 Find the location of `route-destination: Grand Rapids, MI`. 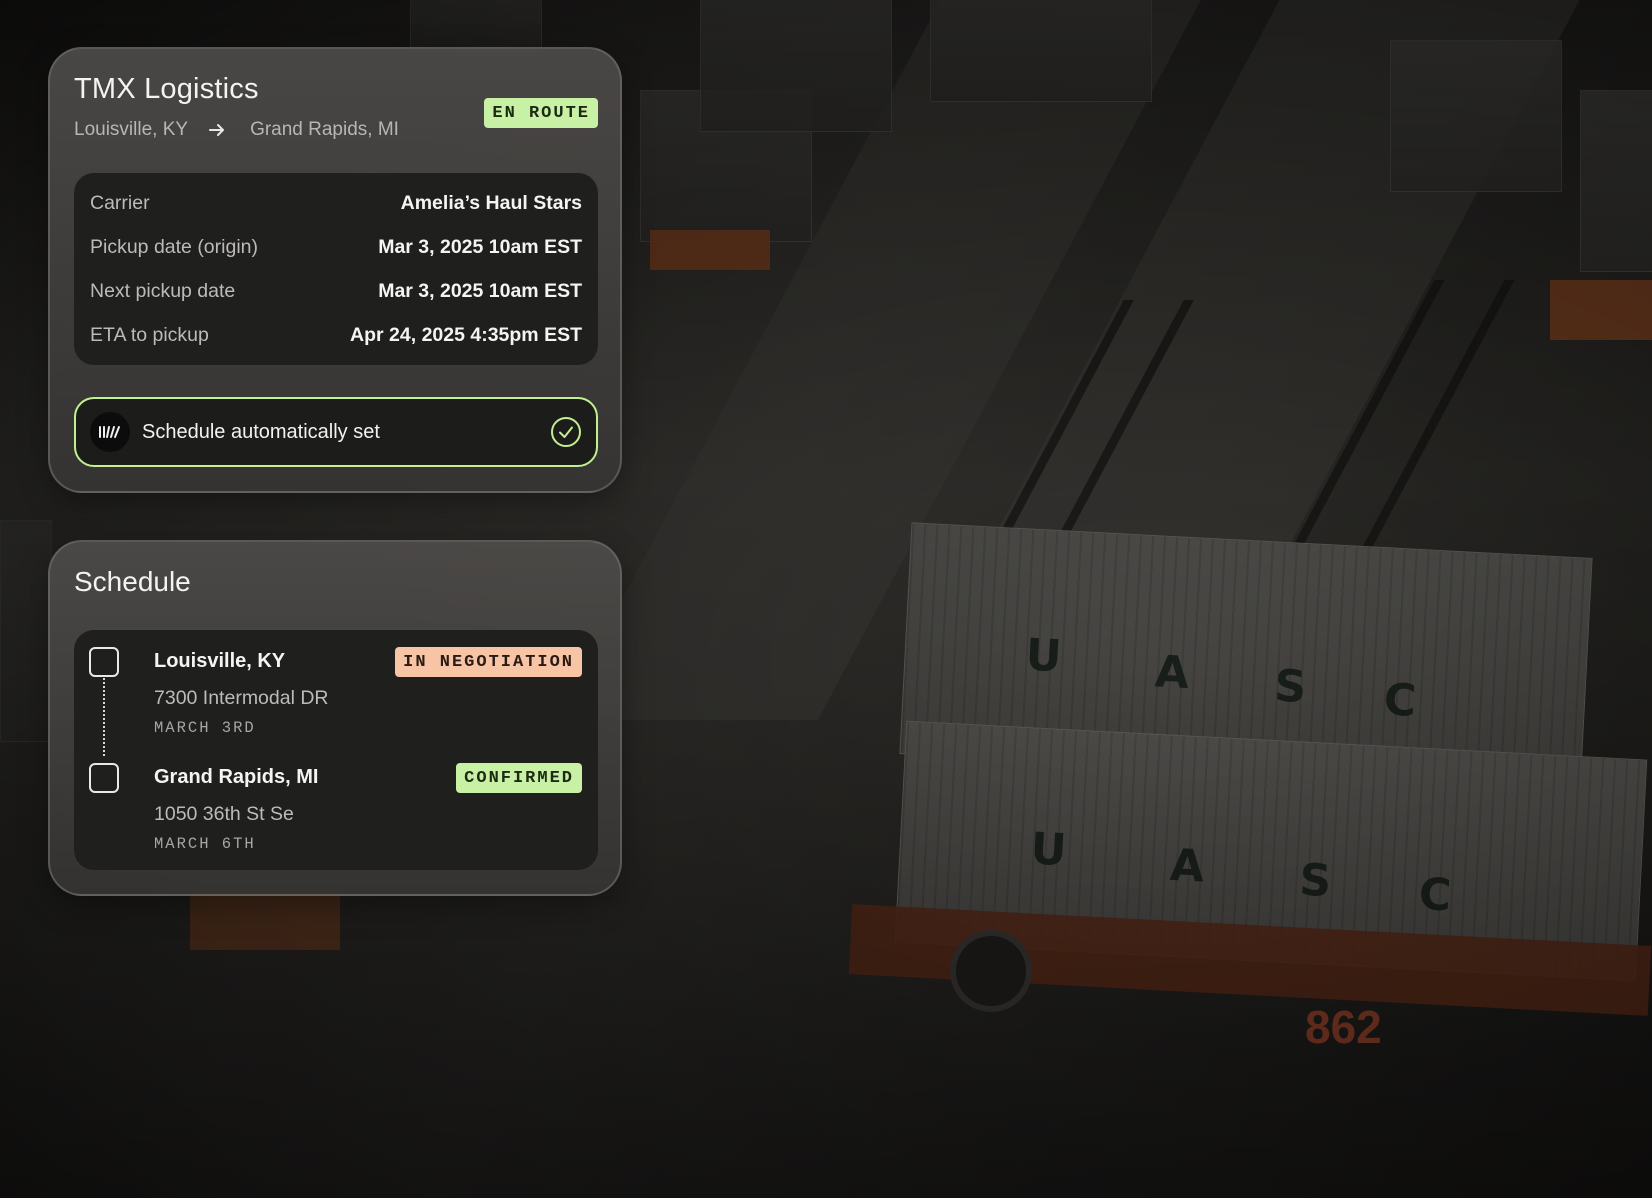

route-destination: Grand Rapids, MI is located at coordinates (324, 129).